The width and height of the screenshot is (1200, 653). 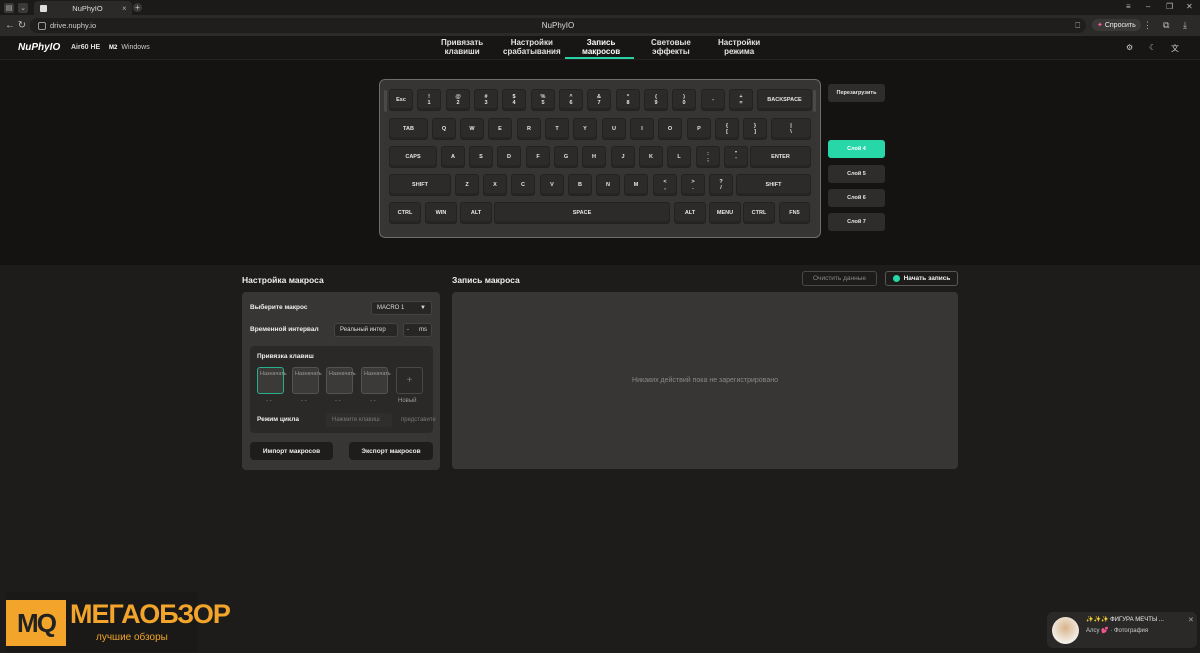 What do you see at coordinates (83, 8) in the screenshot?
I see `browser-tab: NuPhyIO ×` at bounding box center [83, 8].